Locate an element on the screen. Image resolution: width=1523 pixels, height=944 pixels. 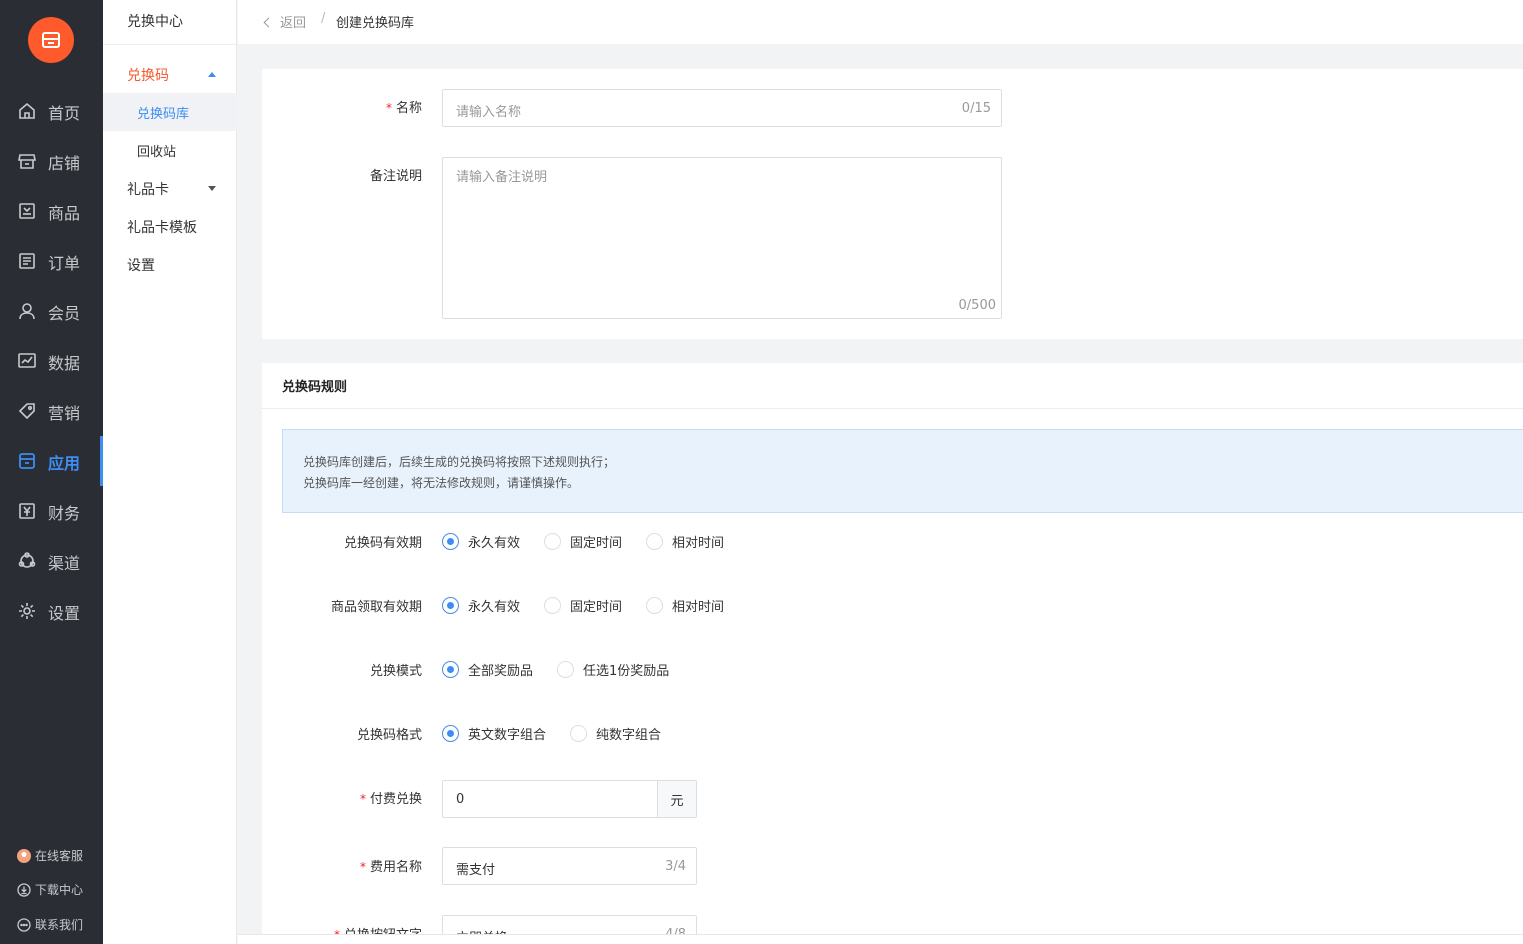
nav-item-store: 店铺 is located at coordinates (51, 161).